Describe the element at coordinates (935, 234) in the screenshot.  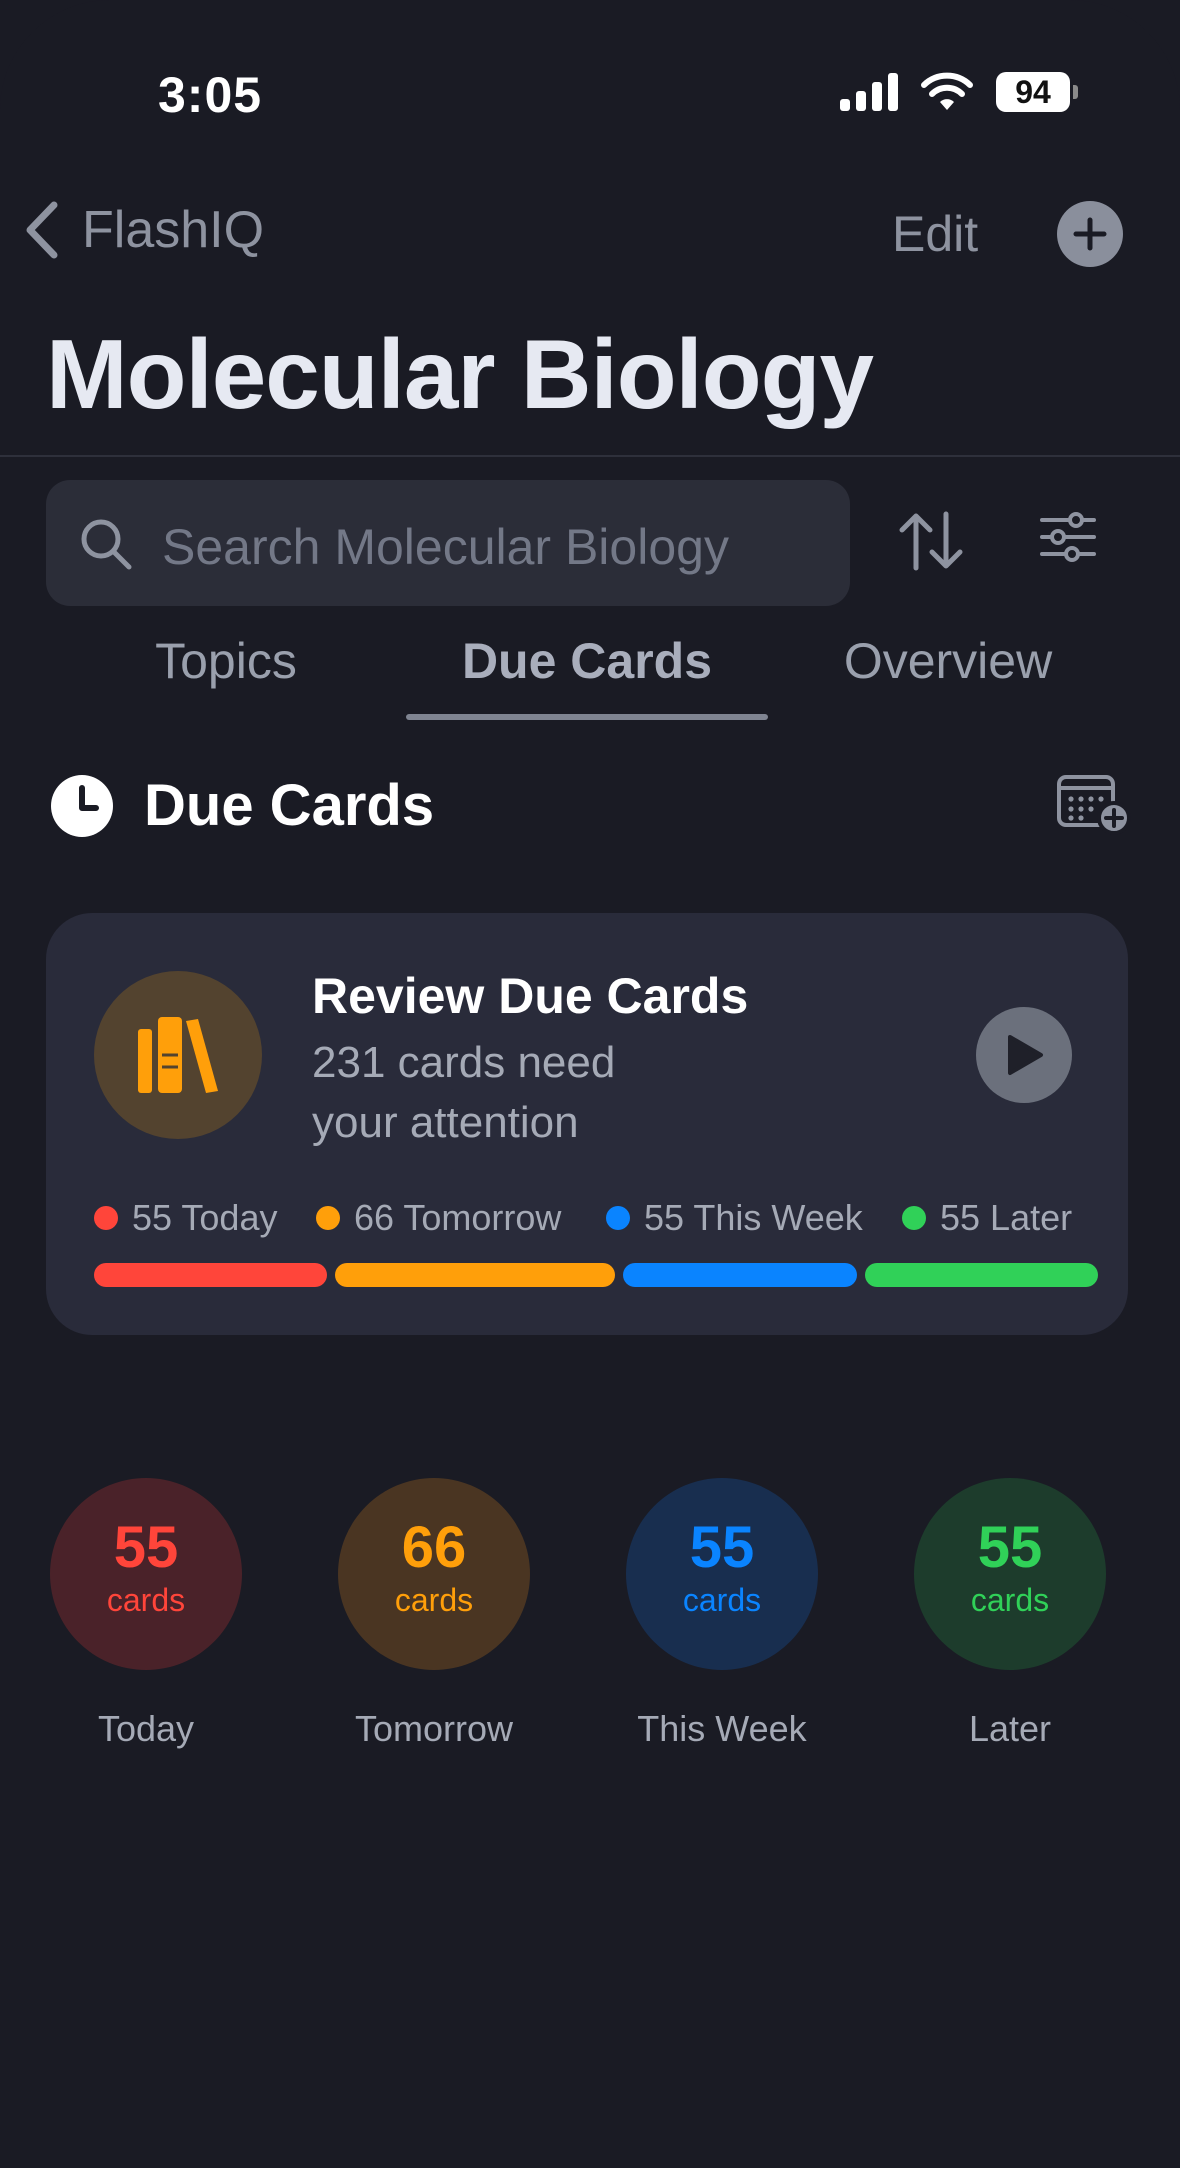
I see `edit-button: Edit` at that location.